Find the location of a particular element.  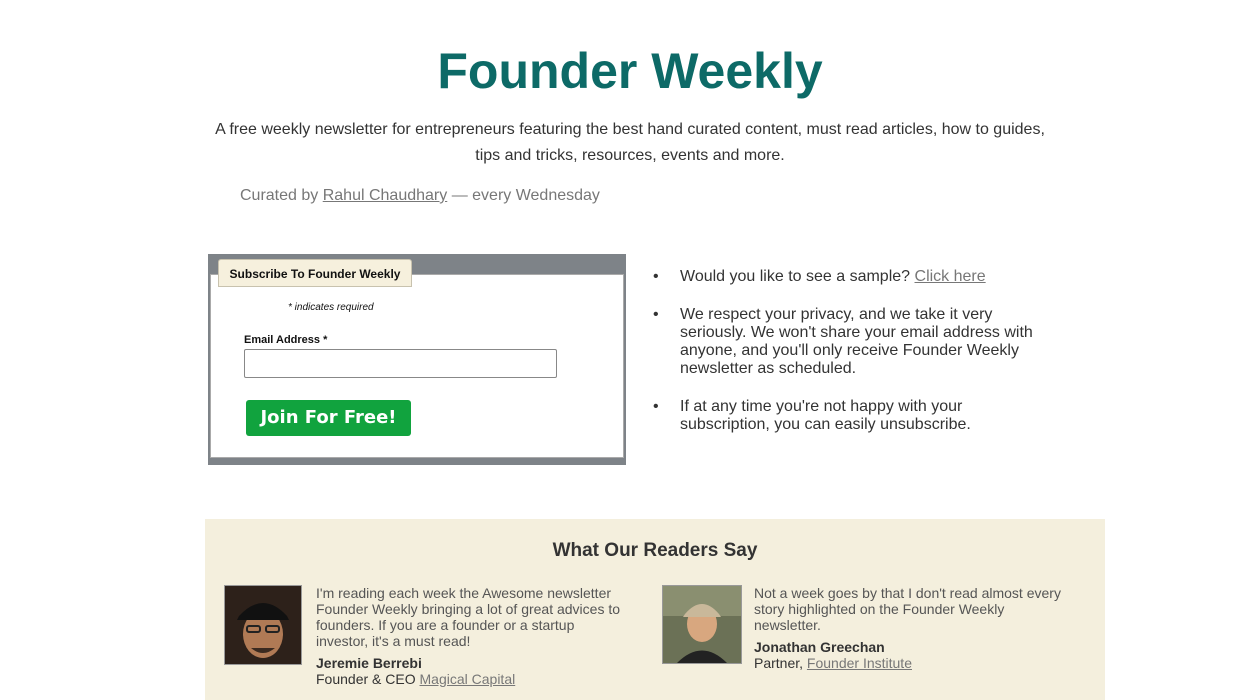

testimonial-name: Jonathan Greechan is located at coordinates (819, 647).